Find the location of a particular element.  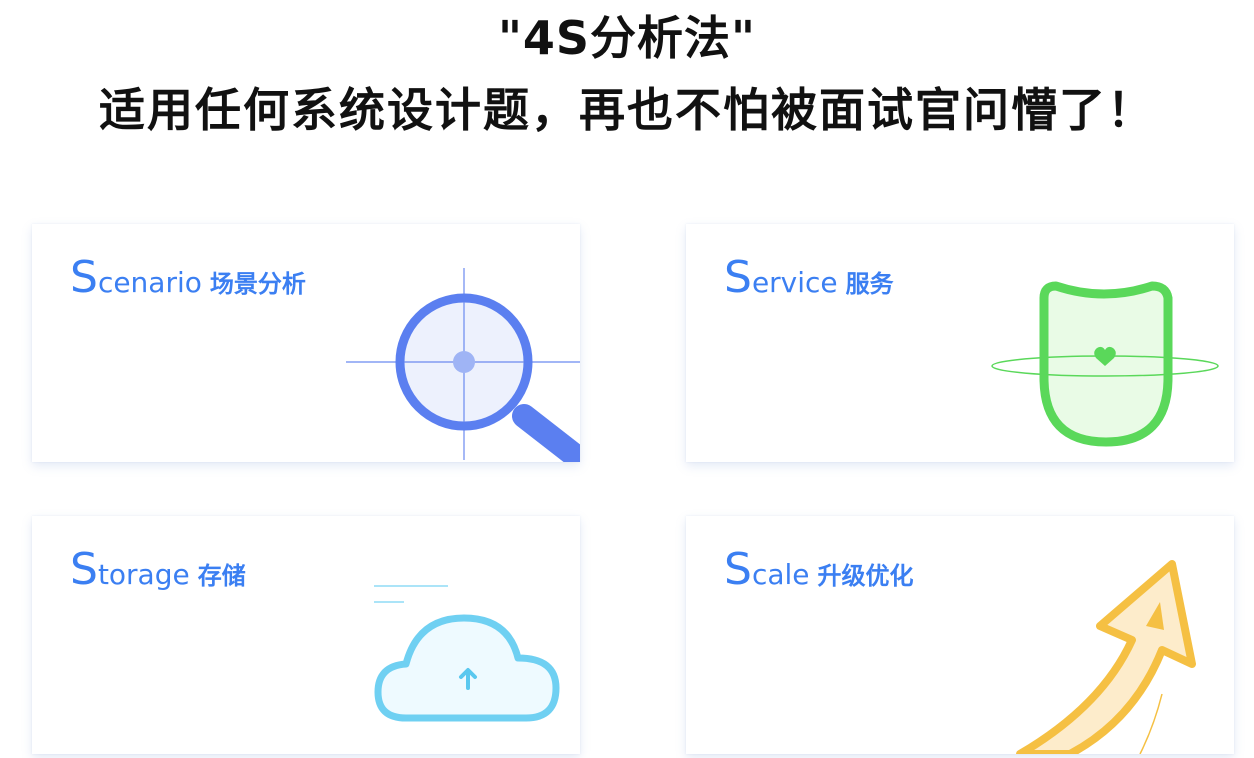

magnifier-icon is located at coordinates (463, 365).